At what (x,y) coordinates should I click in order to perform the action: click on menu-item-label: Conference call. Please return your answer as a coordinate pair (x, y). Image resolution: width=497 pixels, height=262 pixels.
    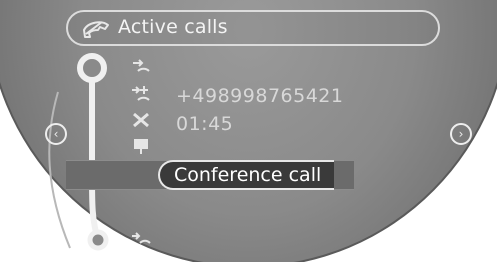
    Looking at the image, I should click on (248, 175).